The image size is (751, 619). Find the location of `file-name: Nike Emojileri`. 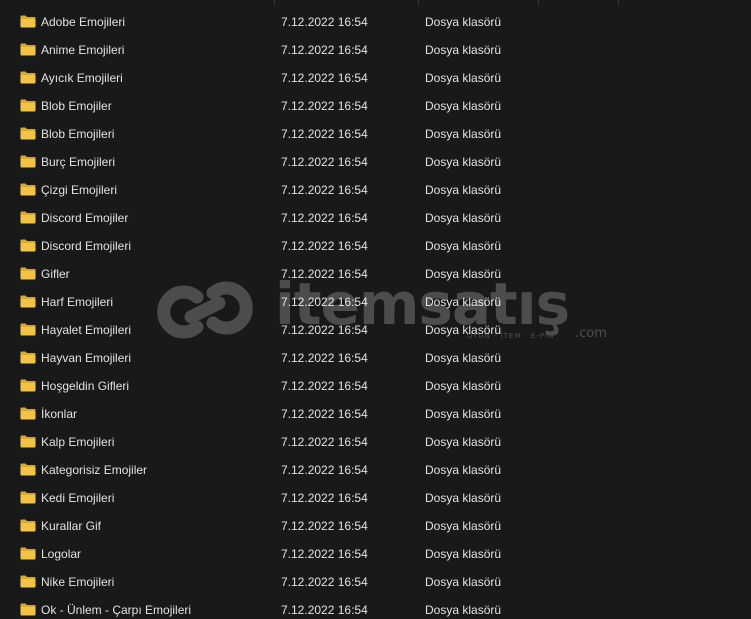

file-name: Nike Emojileri is located at coordinates (78, 582).